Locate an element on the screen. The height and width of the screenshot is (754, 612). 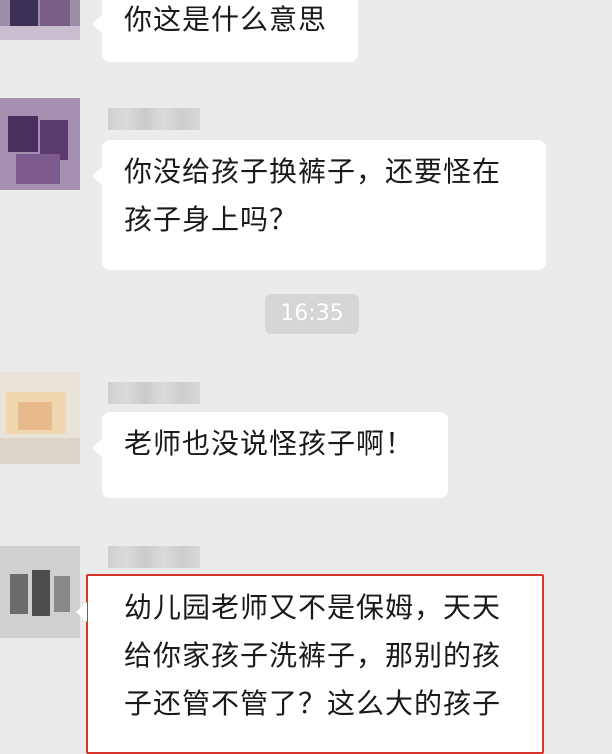
message-bubble: 你没给孩子换裤子，还要怪在 孩子身上吗？ is located at coordinates (319, 205).